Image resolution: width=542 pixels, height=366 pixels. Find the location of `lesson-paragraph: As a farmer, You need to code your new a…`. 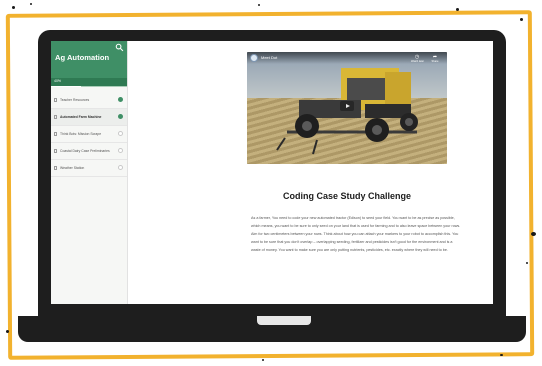

lesson-paragraph: As a farmer, You need to code your new a… is located at coordinates (356, 234).